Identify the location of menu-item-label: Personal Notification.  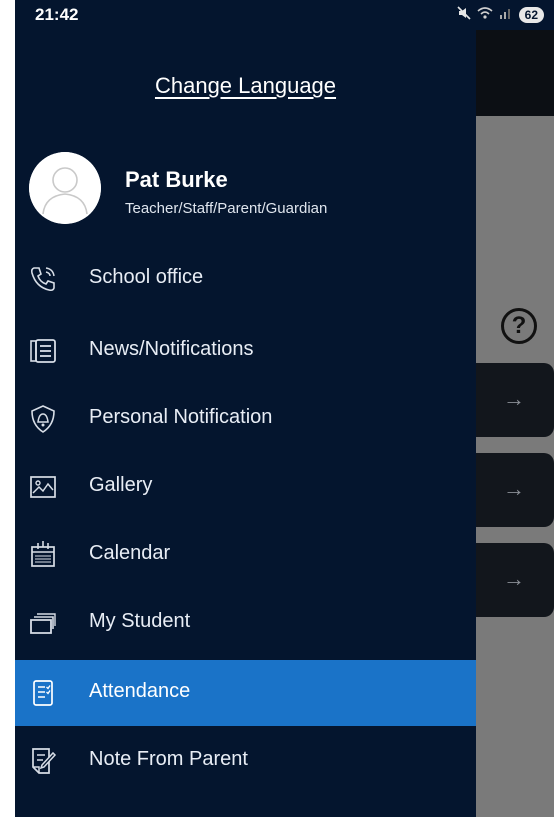
(181, 417).